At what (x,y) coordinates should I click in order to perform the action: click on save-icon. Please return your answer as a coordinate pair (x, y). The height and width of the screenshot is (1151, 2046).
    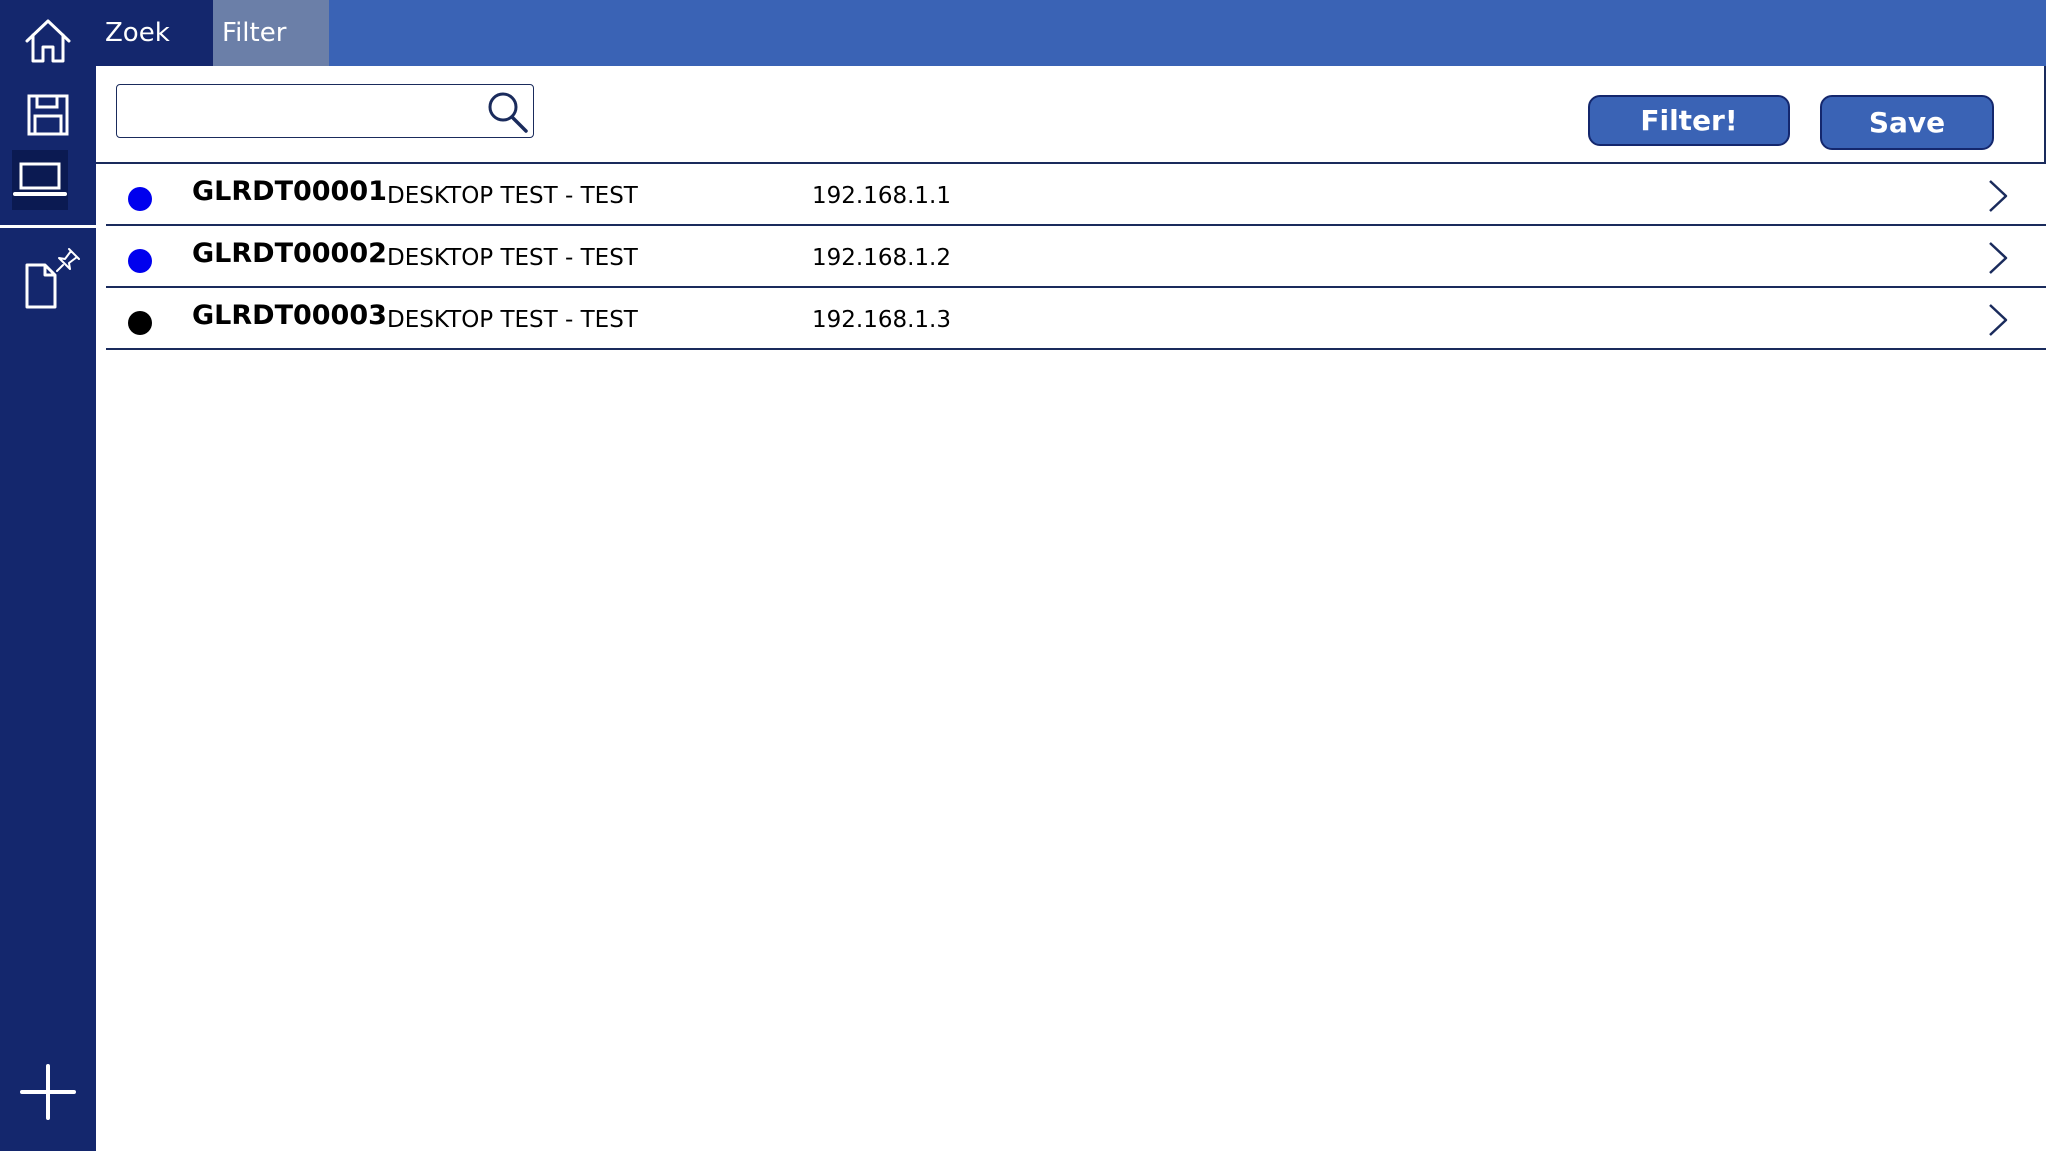
    Looking at the image, I should click on (48, 115).